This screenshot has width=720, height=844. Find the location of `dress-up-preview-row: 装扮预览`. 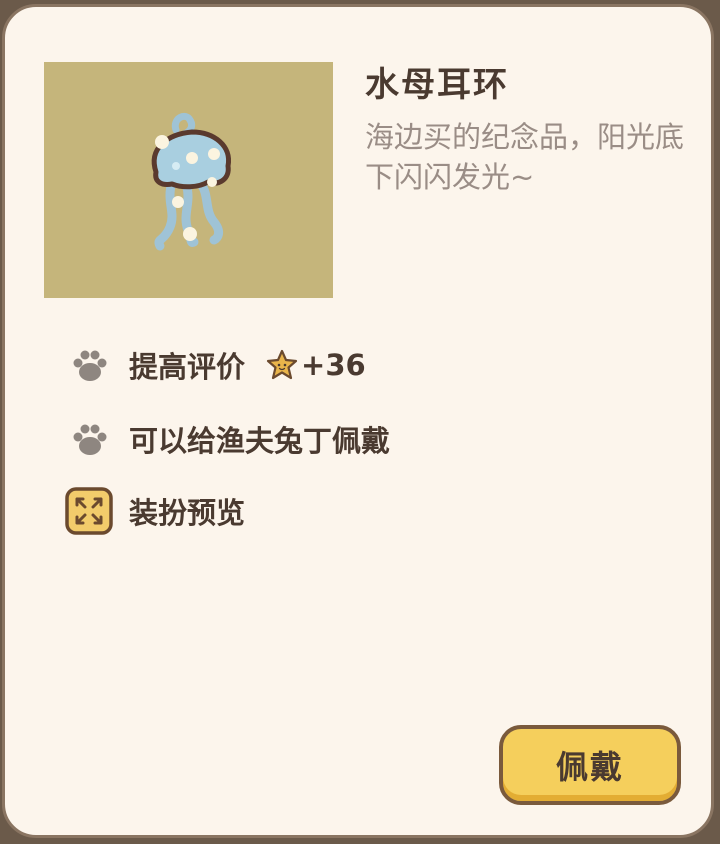

dress-up-preview-row: 装扮预览 is located at coordinates (154, 511).